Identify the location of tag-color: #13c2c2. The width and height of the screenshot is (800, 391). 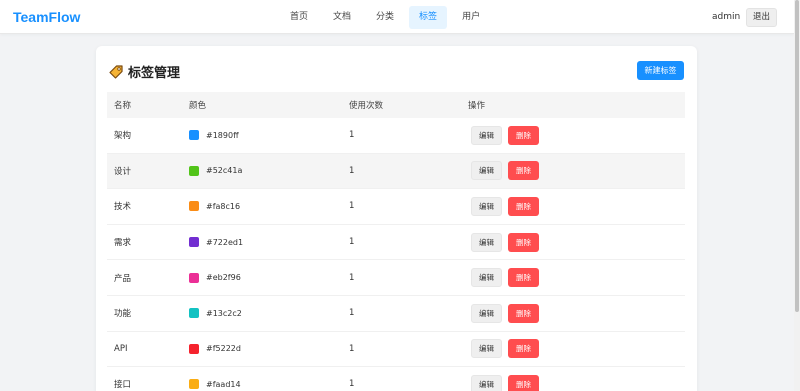
(215, 313).